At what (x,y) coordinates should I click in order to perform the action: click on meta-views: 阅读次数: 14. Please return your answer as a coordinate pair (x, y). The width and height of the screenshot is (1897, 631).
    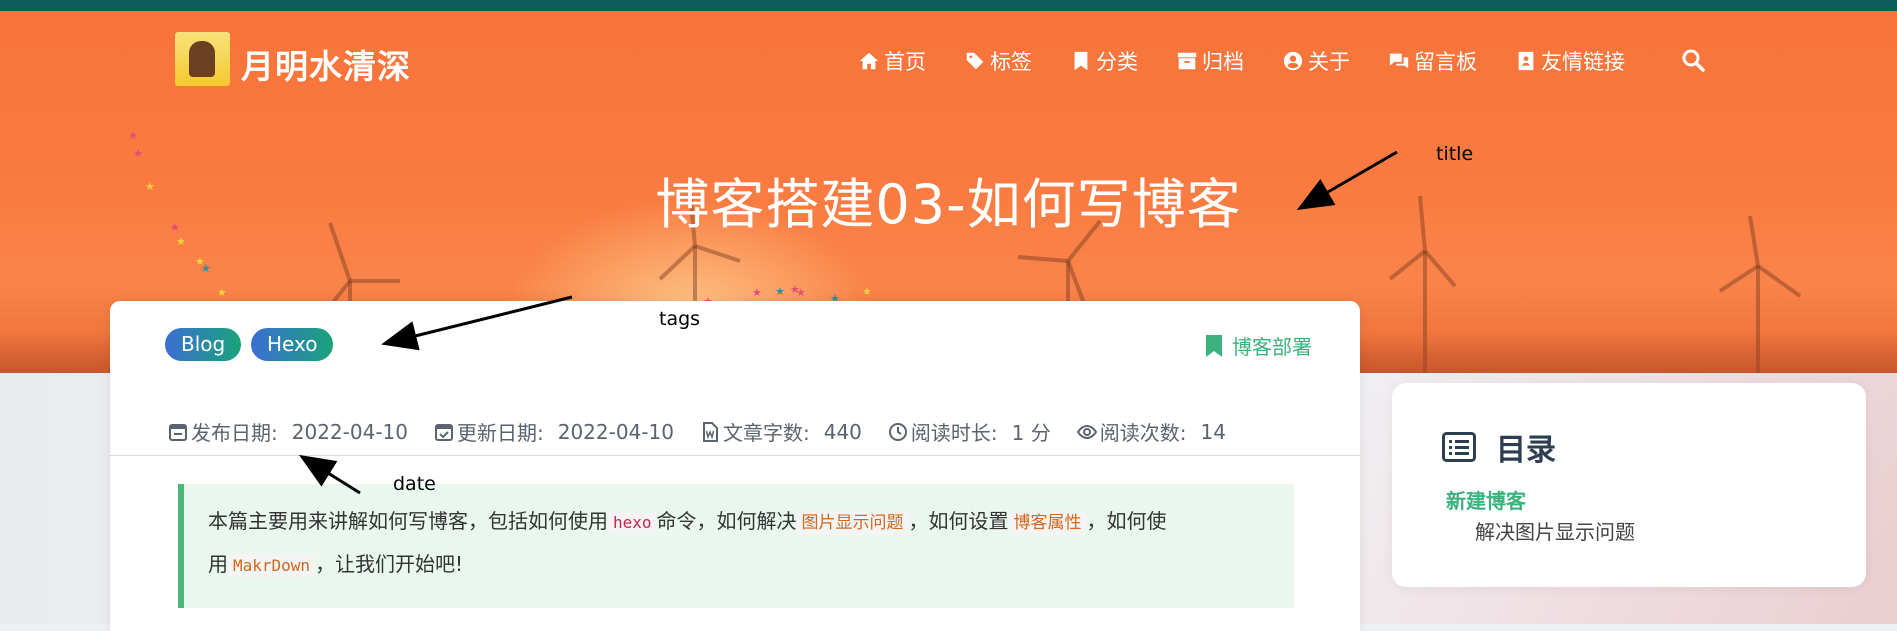
    Looking at the image, I should click on (1151, 431).